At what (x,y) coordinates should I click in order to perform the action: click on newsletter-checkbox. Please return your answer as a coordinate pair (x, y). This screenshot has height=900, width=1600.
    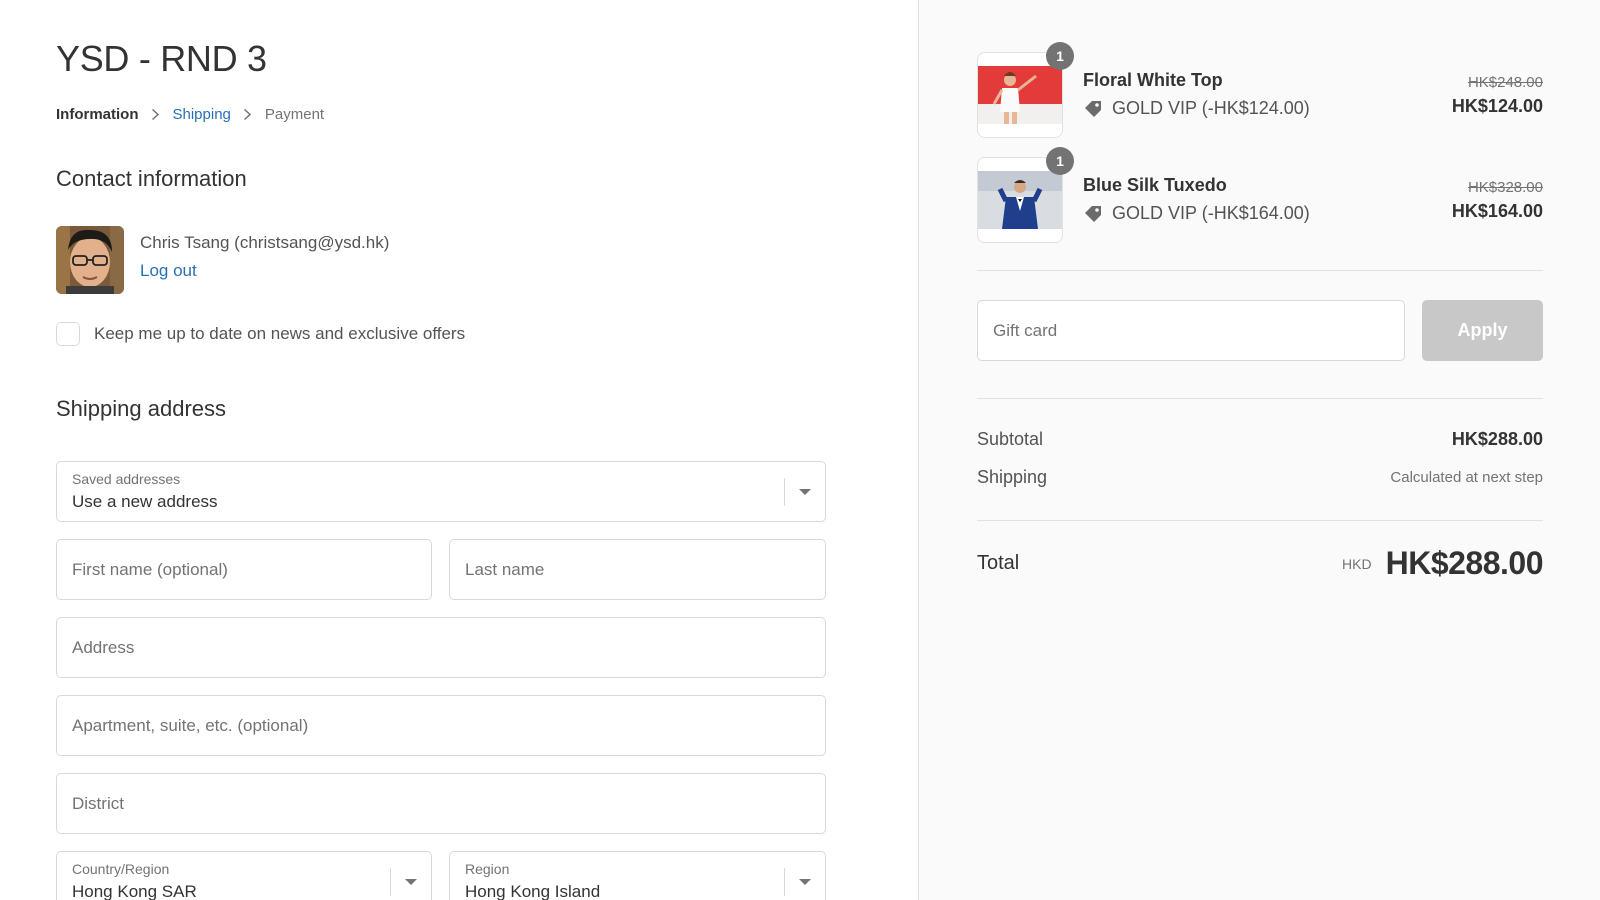
    Looking at the image, I should click on (68, 334).